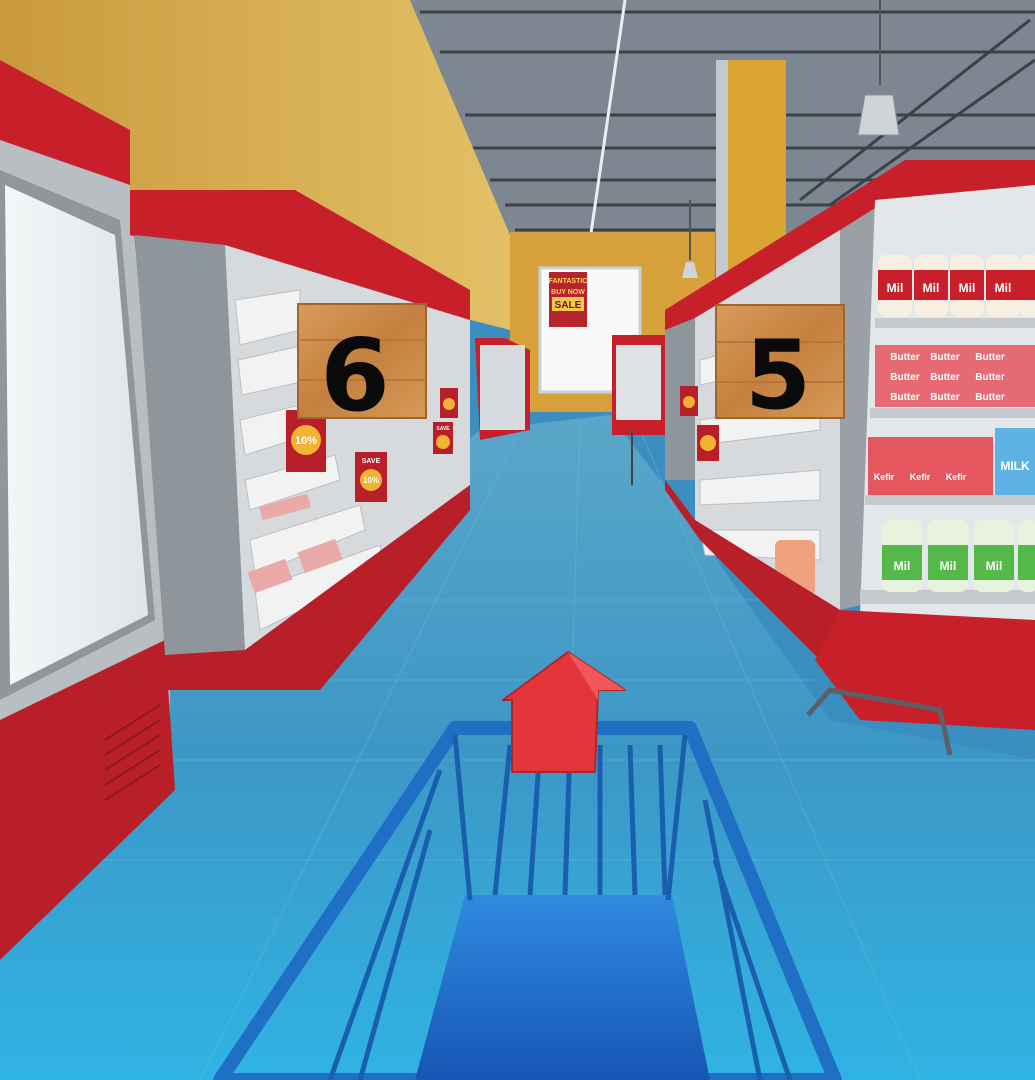 The width and height of the screenshot is (1035, 1080). Describe the element at coordinates (355, 375) in the screenshot. I see `aisle-number: 6` at that location.